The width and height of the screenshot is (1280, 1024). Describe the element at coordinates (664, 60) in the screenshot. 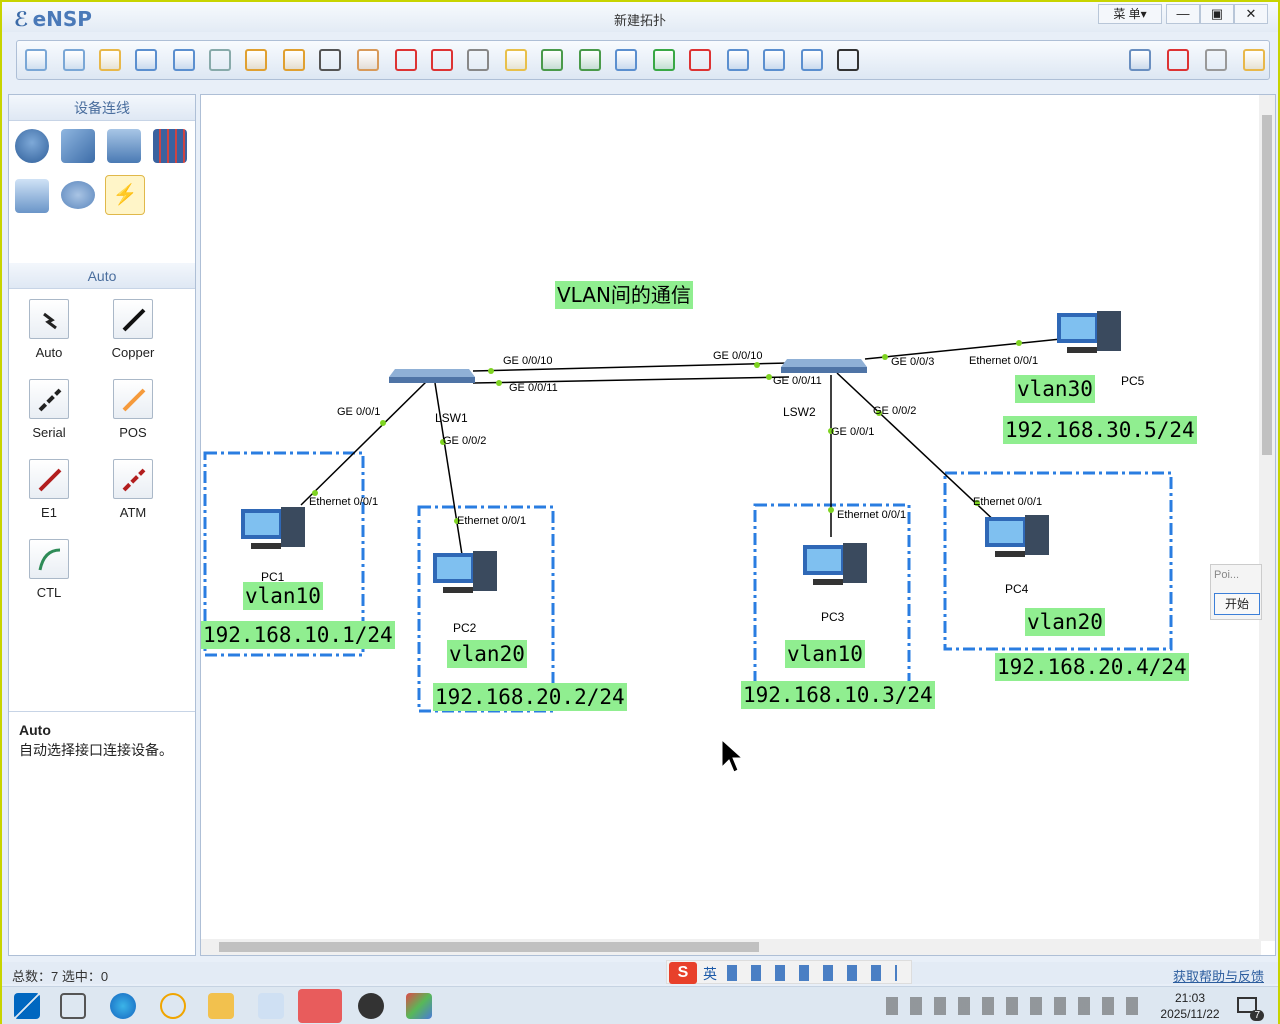

I see `start-device-icon` at that location.